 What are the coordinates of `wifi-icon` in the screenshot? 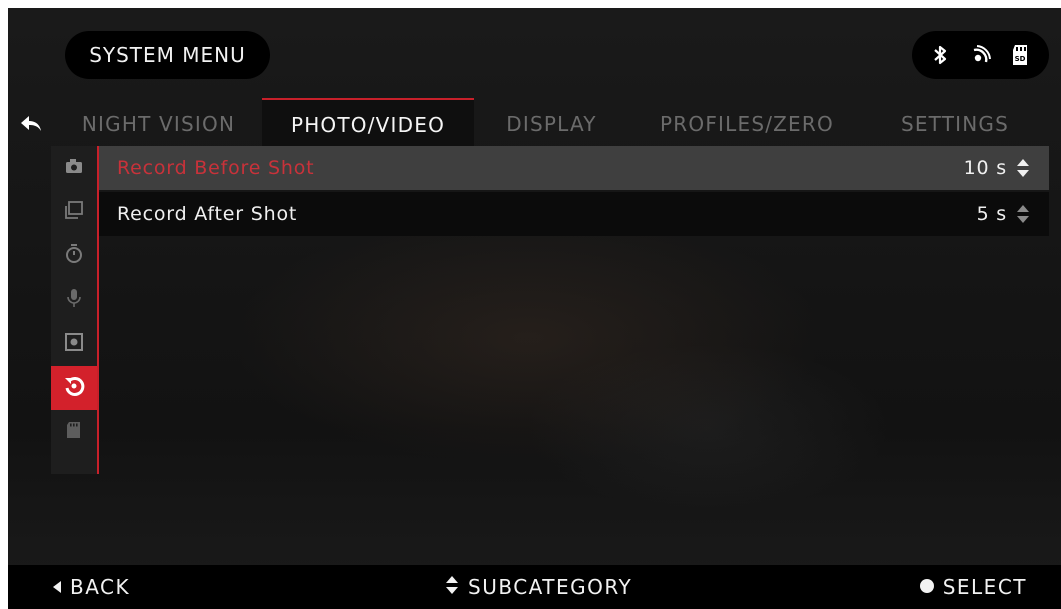 It's located at (981, 55).